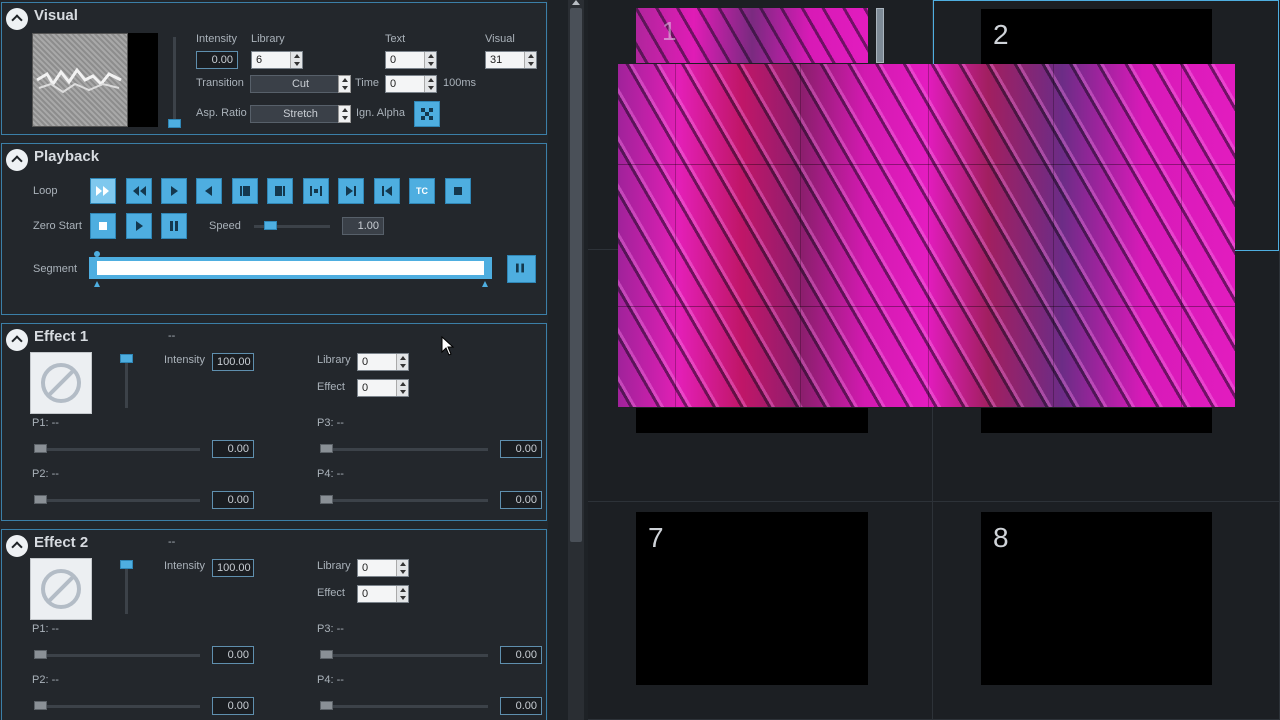 The width and height of the screenshot is (1280, 720). Describe the element at coordinates (760, 611) in the screenshot. I see `slot-cell-7: 7` at that location.